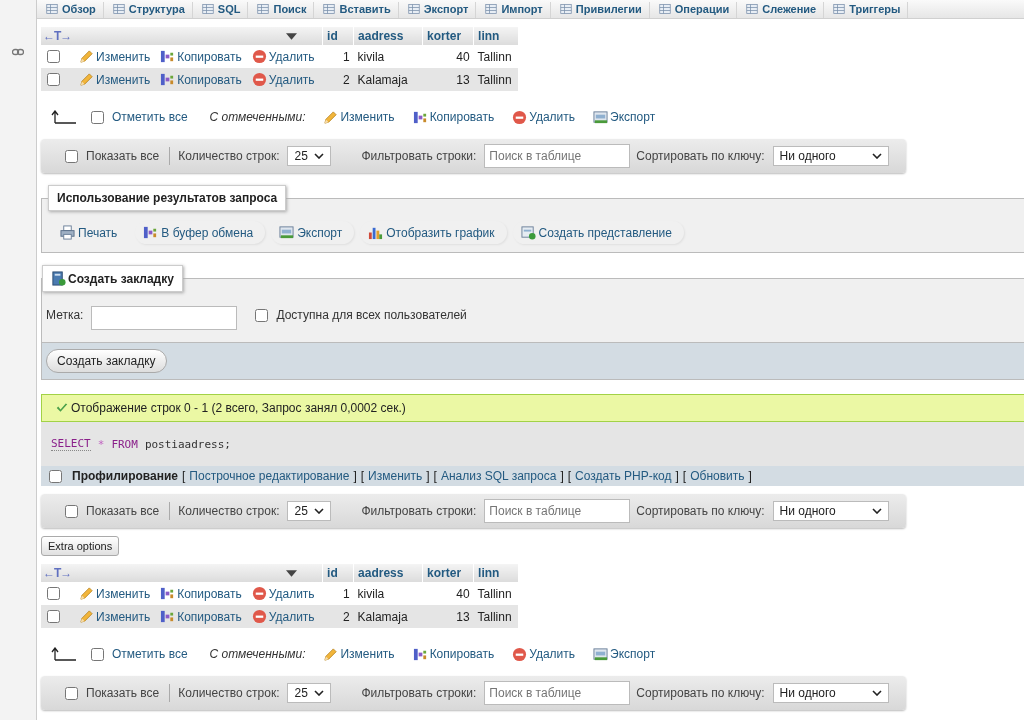 The width and height of the screenshot is (1024, 720). I want to click on nav-tab: SQL, so click(220, 10).